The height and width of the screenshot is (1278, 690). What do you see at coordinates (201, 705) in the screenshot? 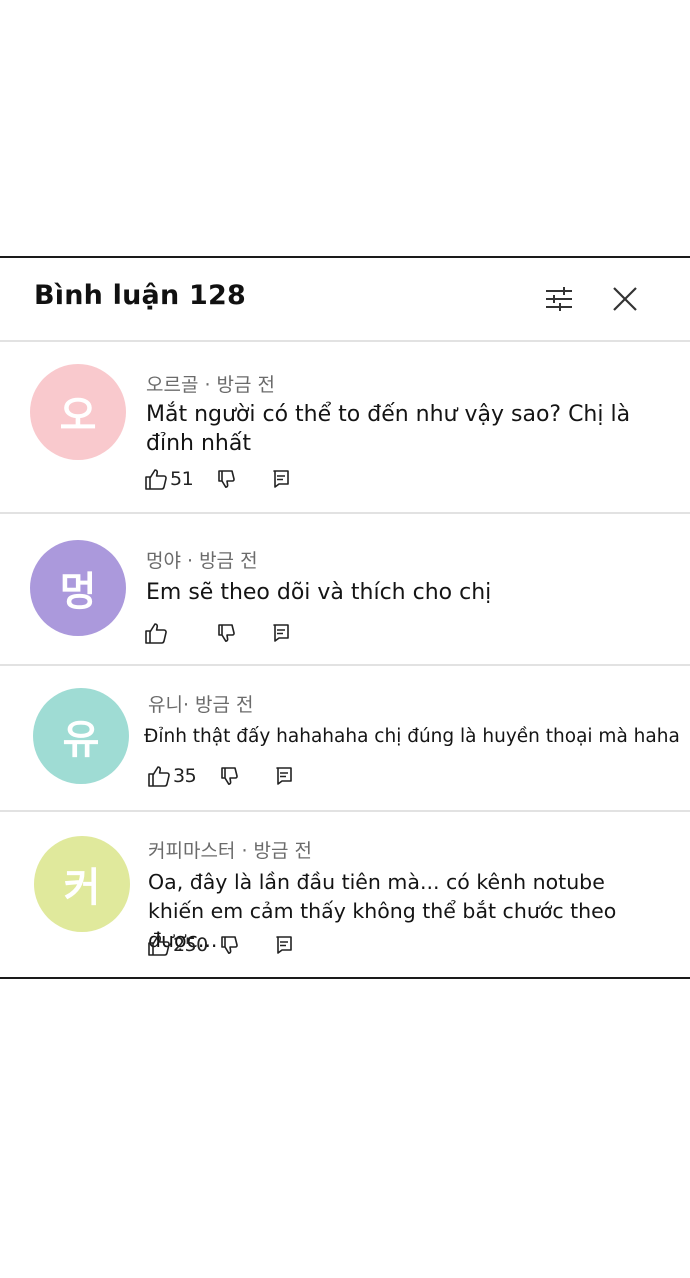
I see `comment-meta: 유니· 방금 전` at bounding box center [201, 705].